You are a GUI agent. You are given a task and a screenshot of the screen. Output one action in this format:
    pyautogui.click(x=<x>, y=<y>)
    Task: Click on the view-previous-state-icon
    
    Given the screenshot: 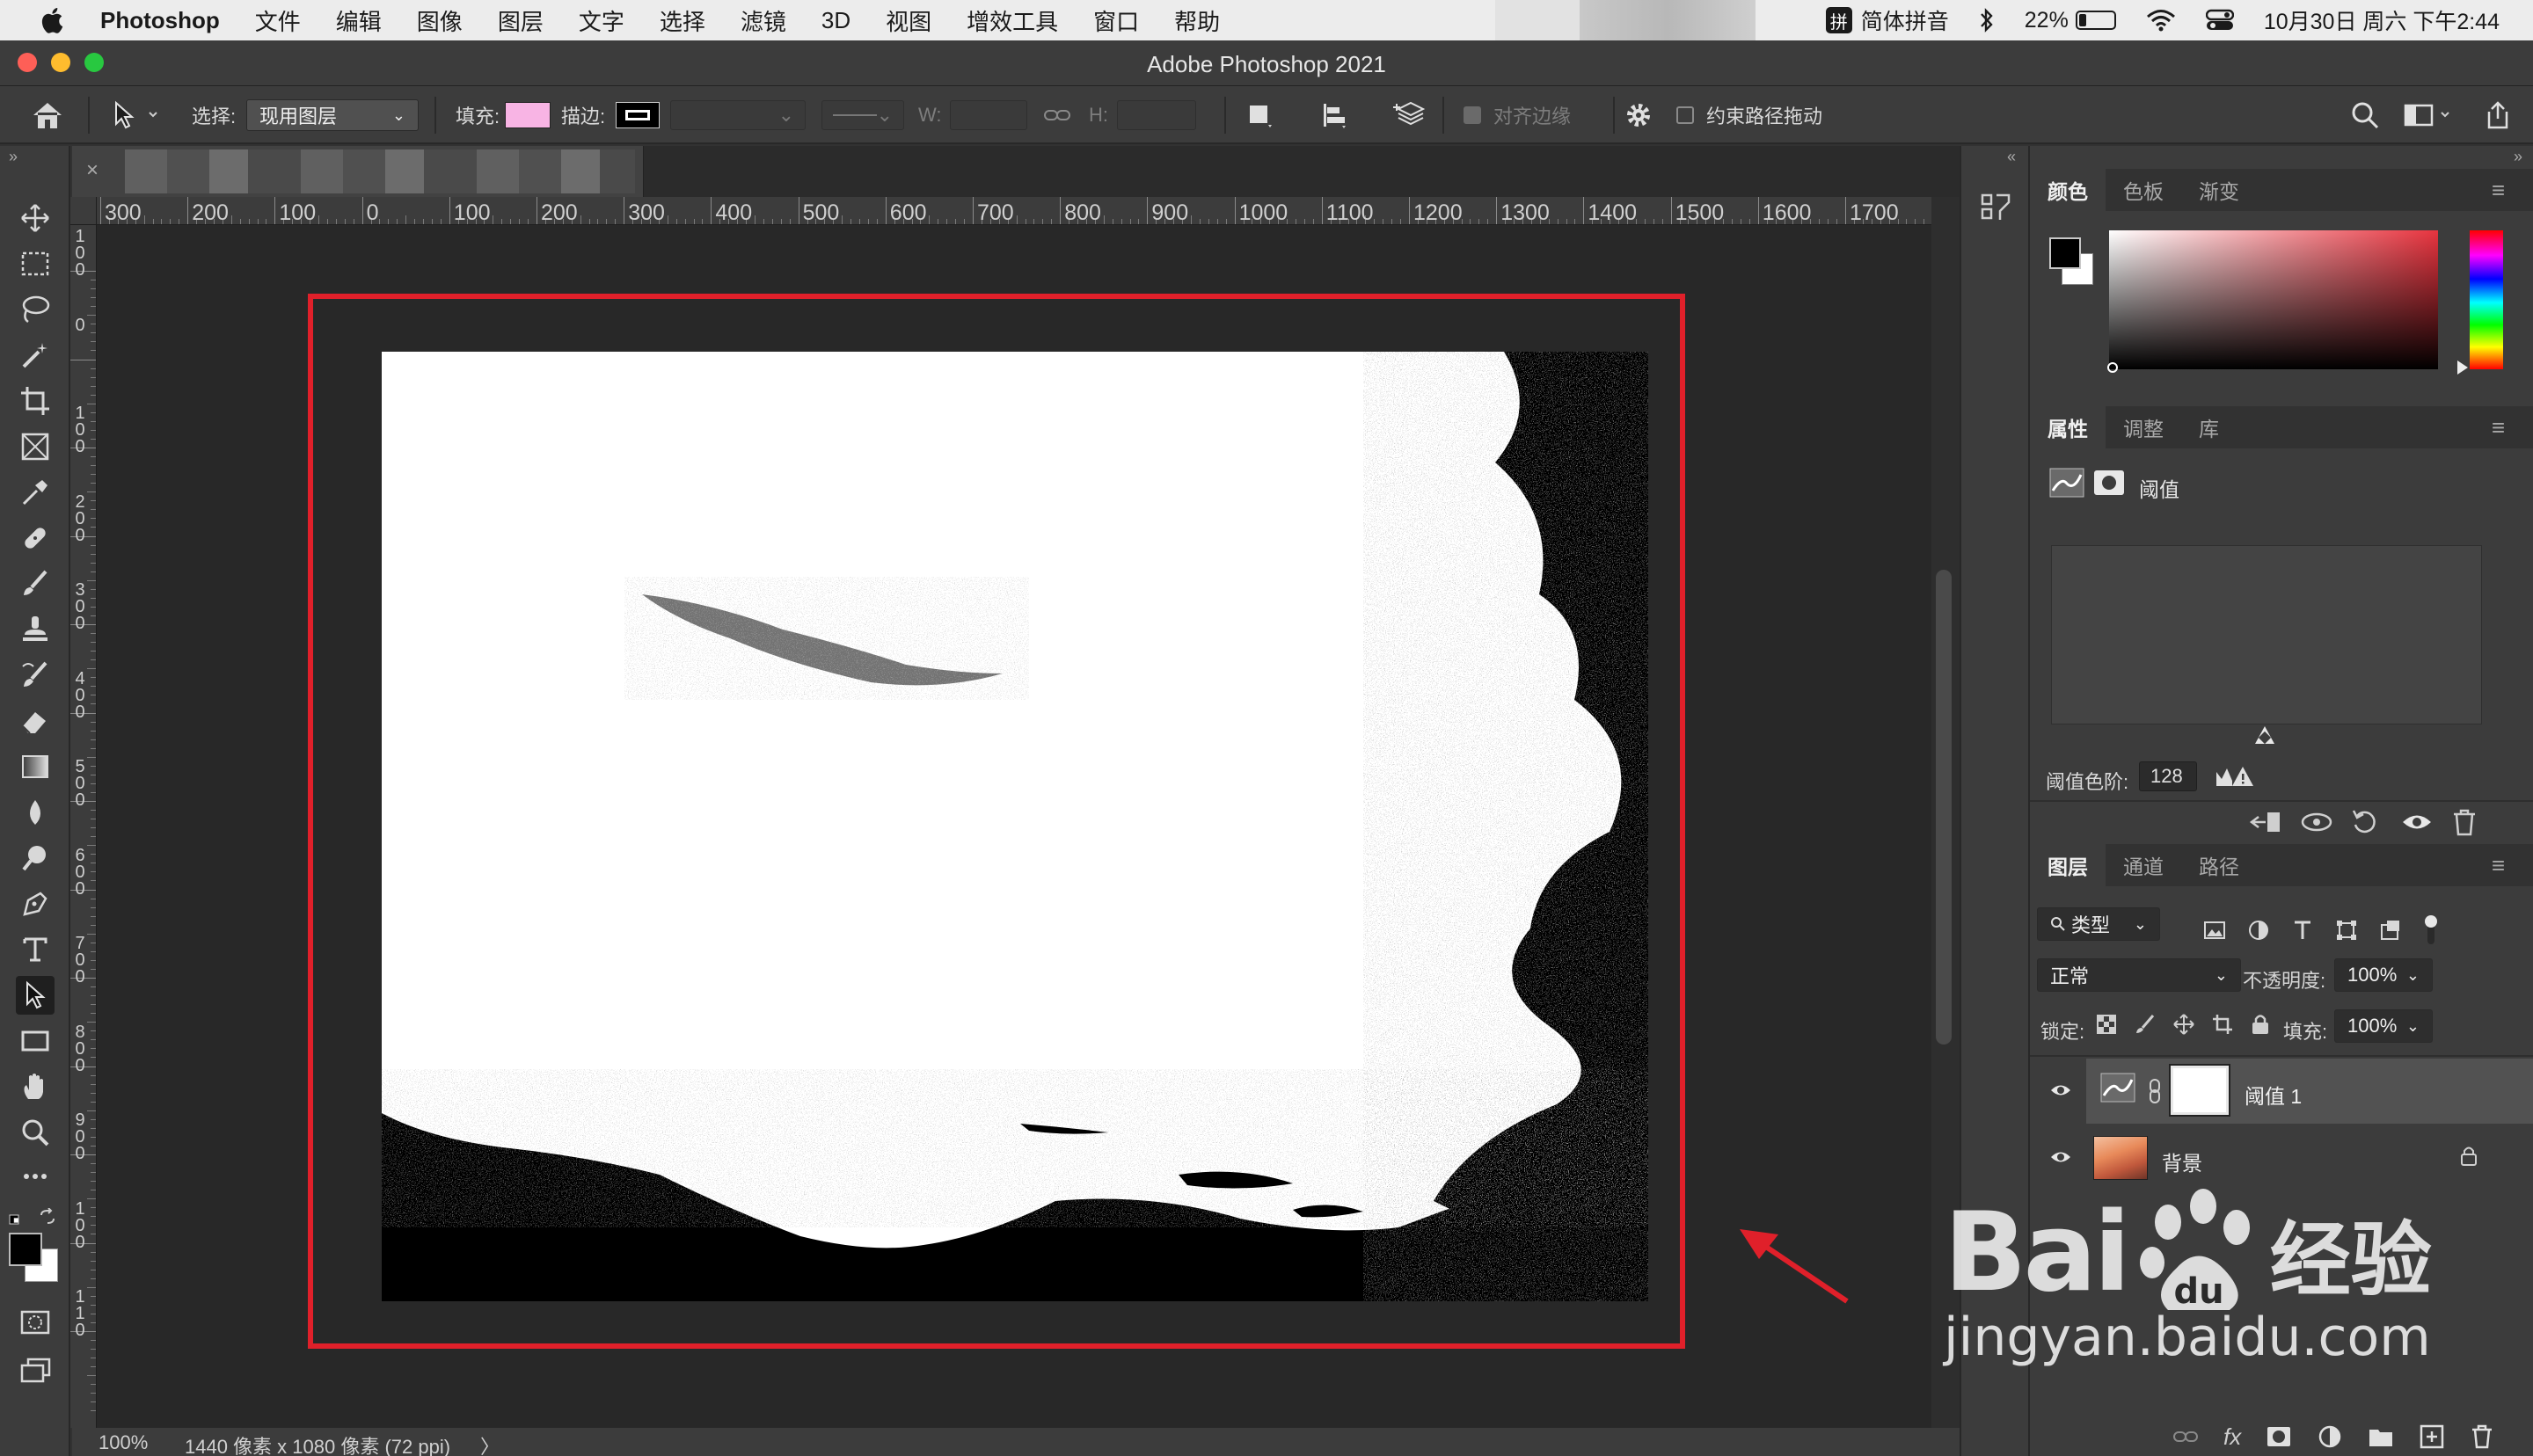 What is the action you would take?
    pyautogui.click(x=2316, y=825)
    